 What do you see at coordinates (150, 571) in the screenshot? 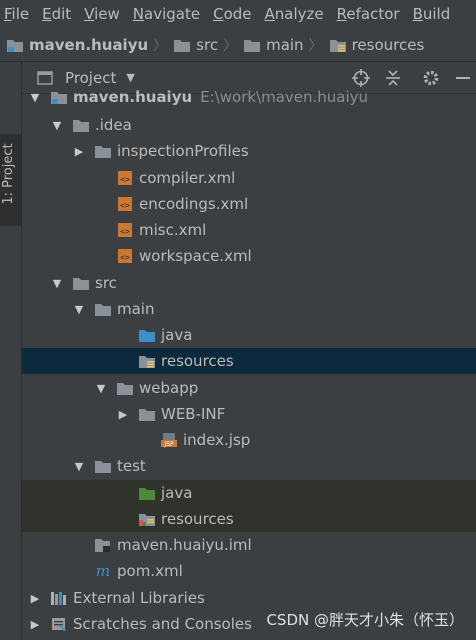
I see `tree-row-label: pom.xml` at bounding box center [150, 571].